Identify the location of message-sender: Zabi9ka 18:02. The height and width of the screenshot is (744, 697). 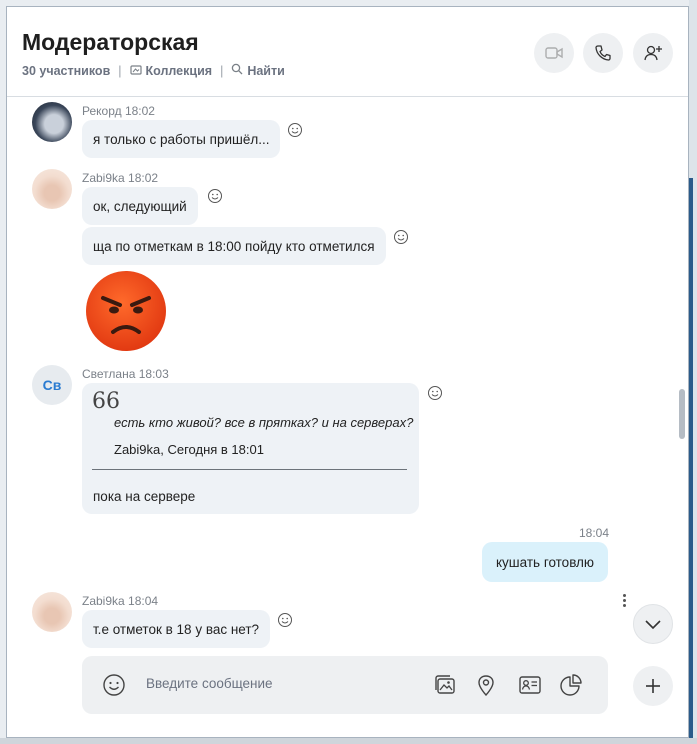
(120, 178).